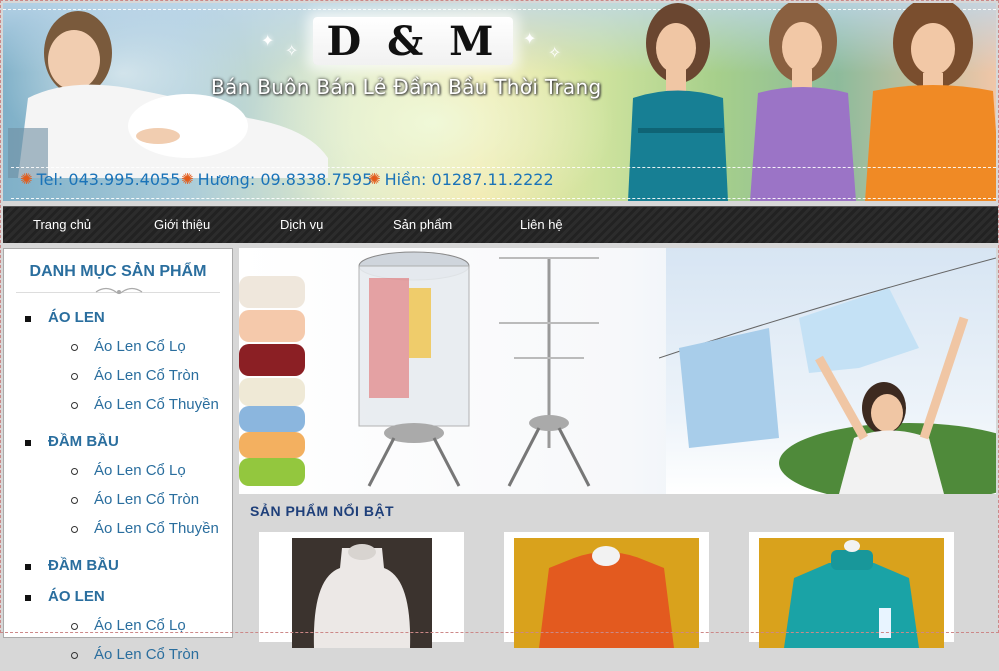 Image resolution: width=999 pixels, height=671 pixels. What do you see at coordinates (108, 179) in the screenshot?
I see `contact-tel-text: Tel: 043.995.4055` at bounding box center [108, 179].